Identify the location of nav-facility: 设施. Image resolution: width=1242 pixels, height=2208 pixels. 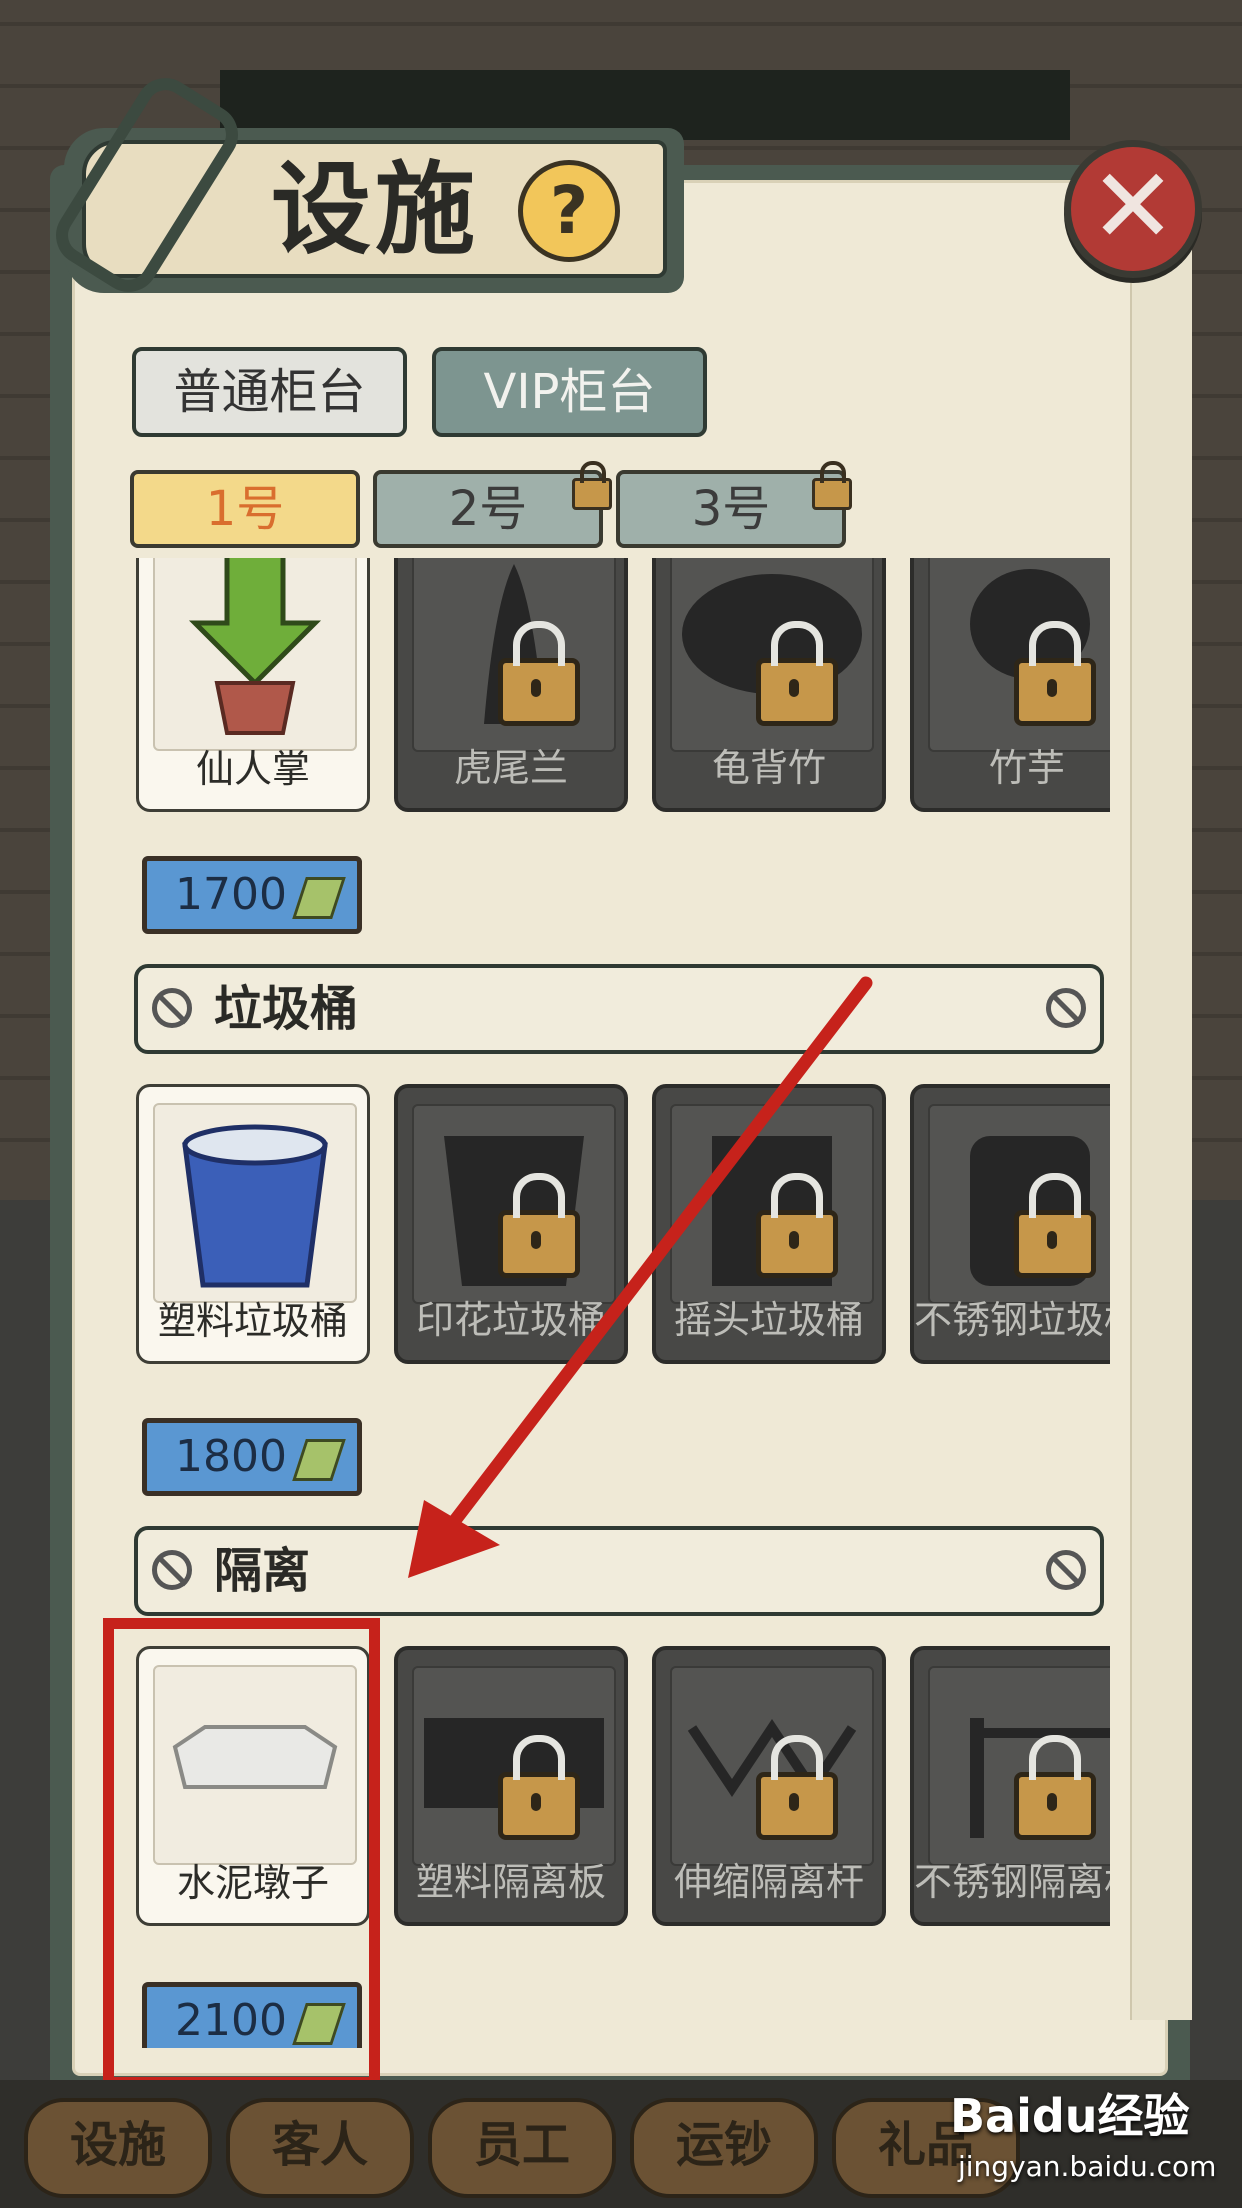
(118, 2148).